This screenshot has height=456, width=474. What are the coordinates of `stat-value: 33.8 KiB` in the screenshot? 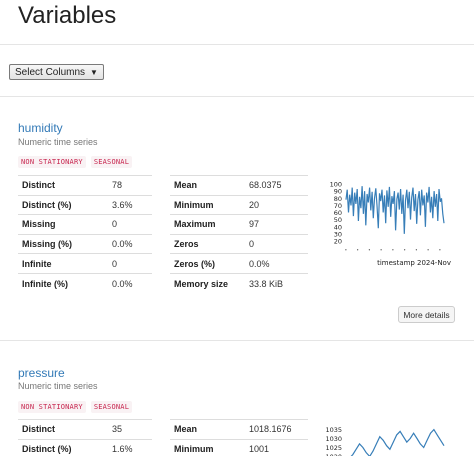 It's located at (276, 283).